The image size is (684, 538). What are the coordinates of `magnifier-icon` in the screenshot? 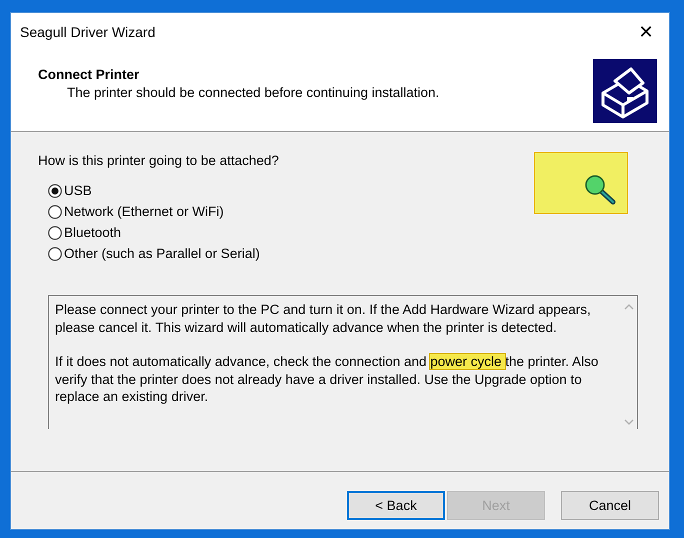 It's located at (600, 190).